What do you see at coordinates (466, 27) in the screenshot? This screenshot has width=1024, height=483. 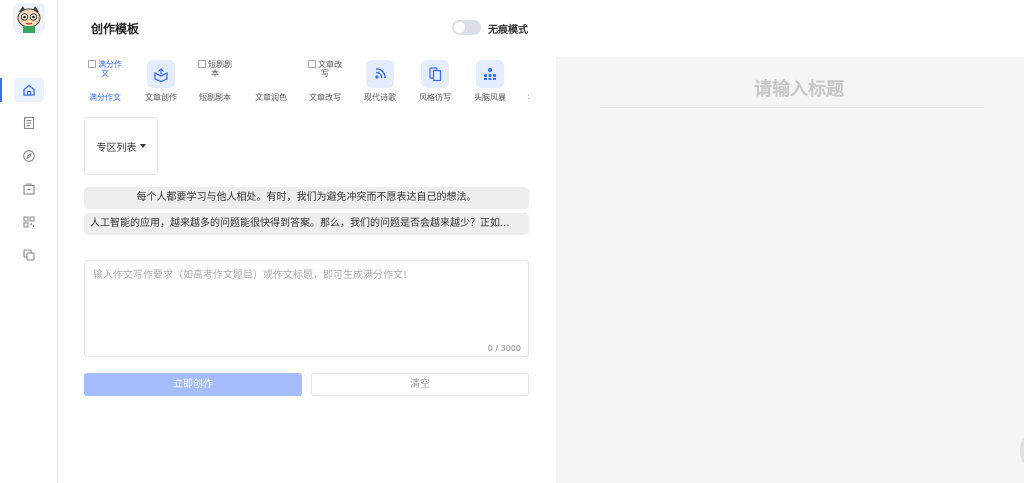 I see `incognito-toggle` at bounding box center [466, 27].